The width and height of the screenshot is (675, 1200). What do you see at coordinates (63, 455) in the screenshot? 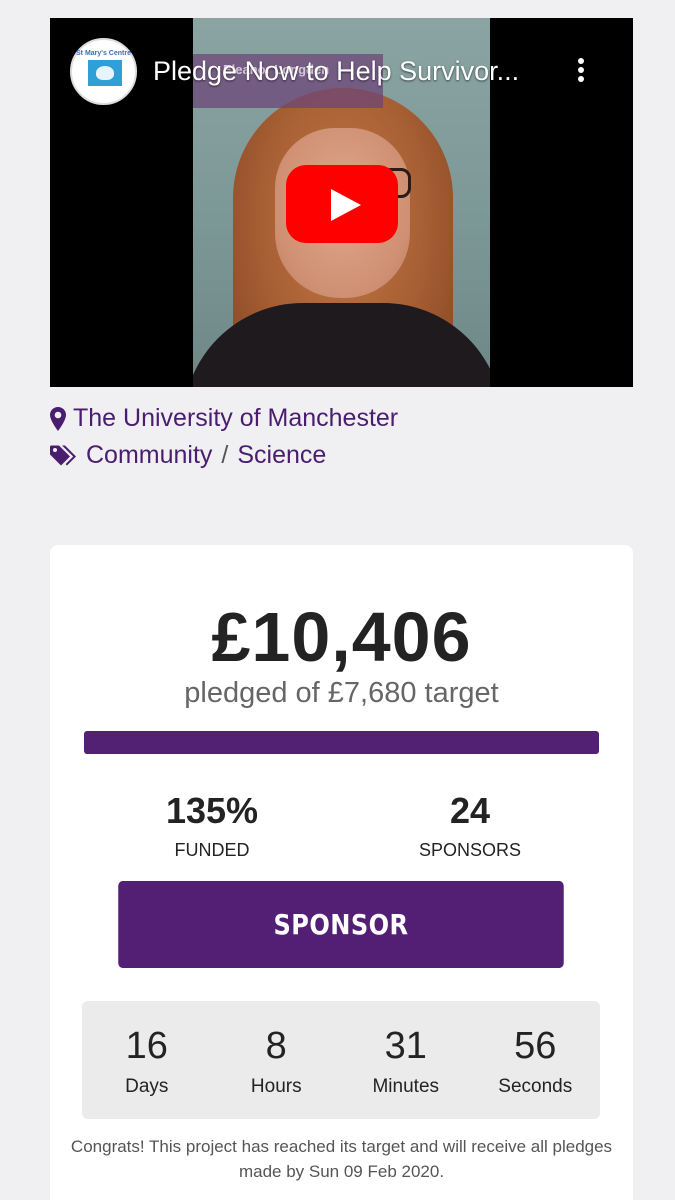
I see `tags-icon` at bounding box center [63, 455].